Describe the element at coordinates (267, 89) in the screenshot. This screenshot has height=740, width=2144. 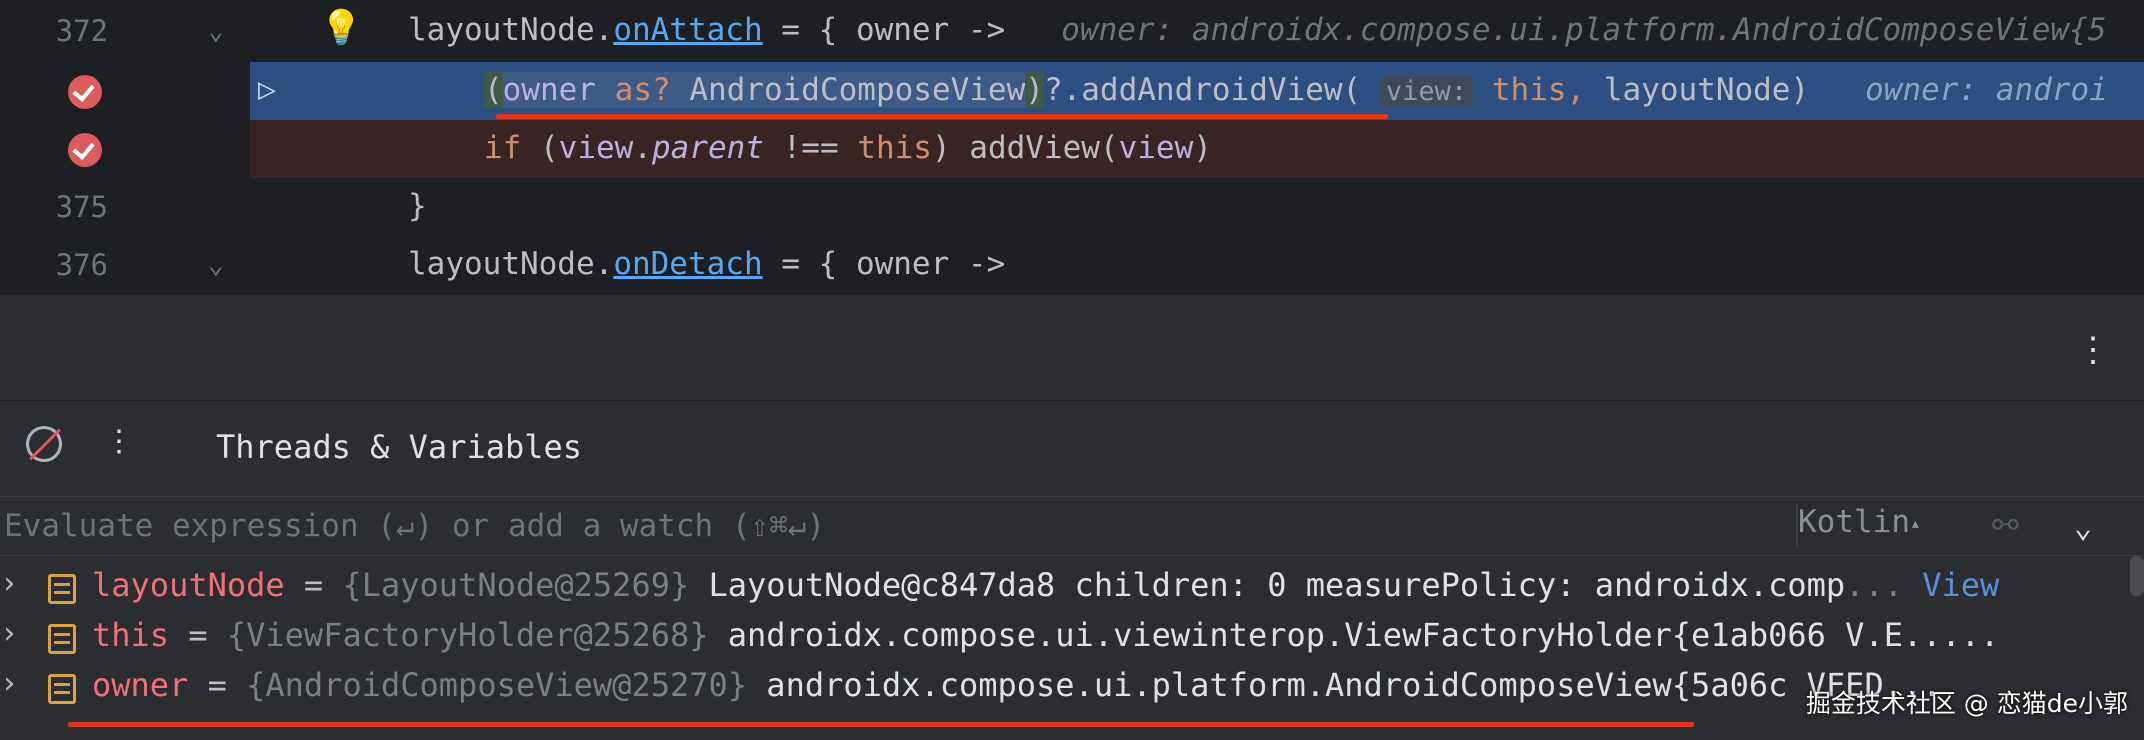
I see `execution-point-icon: ▷` at that location.